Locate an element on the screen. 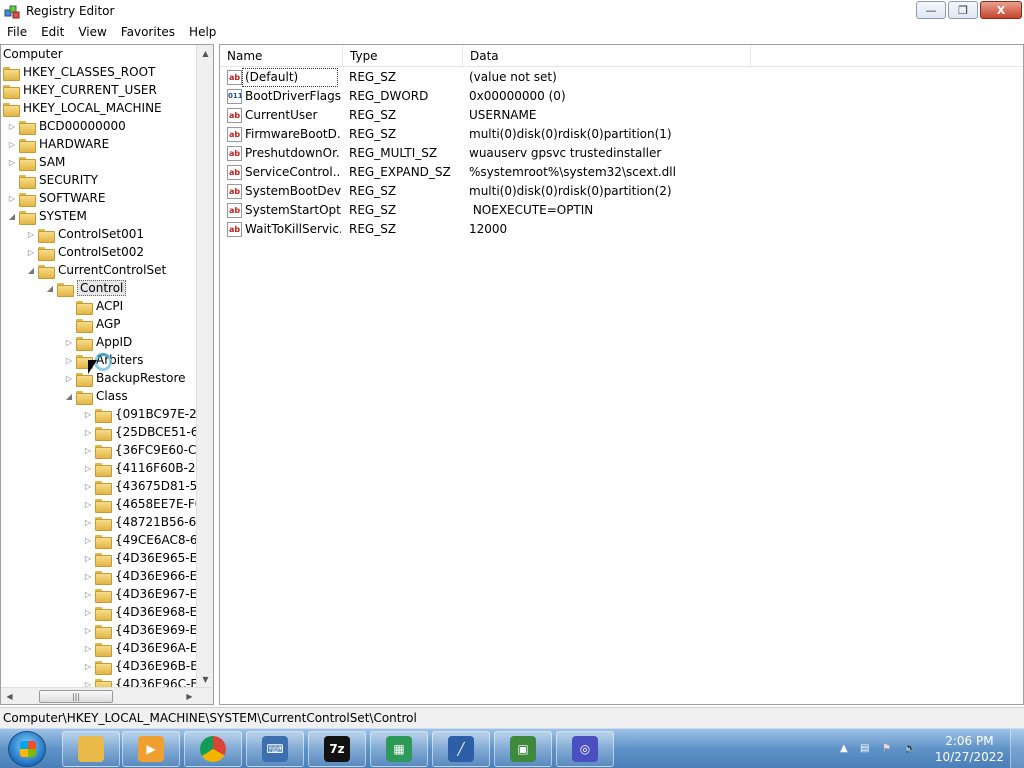 Image resolution: width=1024 pixels, height=768 pixels. tree-item: ▷ {4D36E96A-E32 is located at coordinates (148, 648).